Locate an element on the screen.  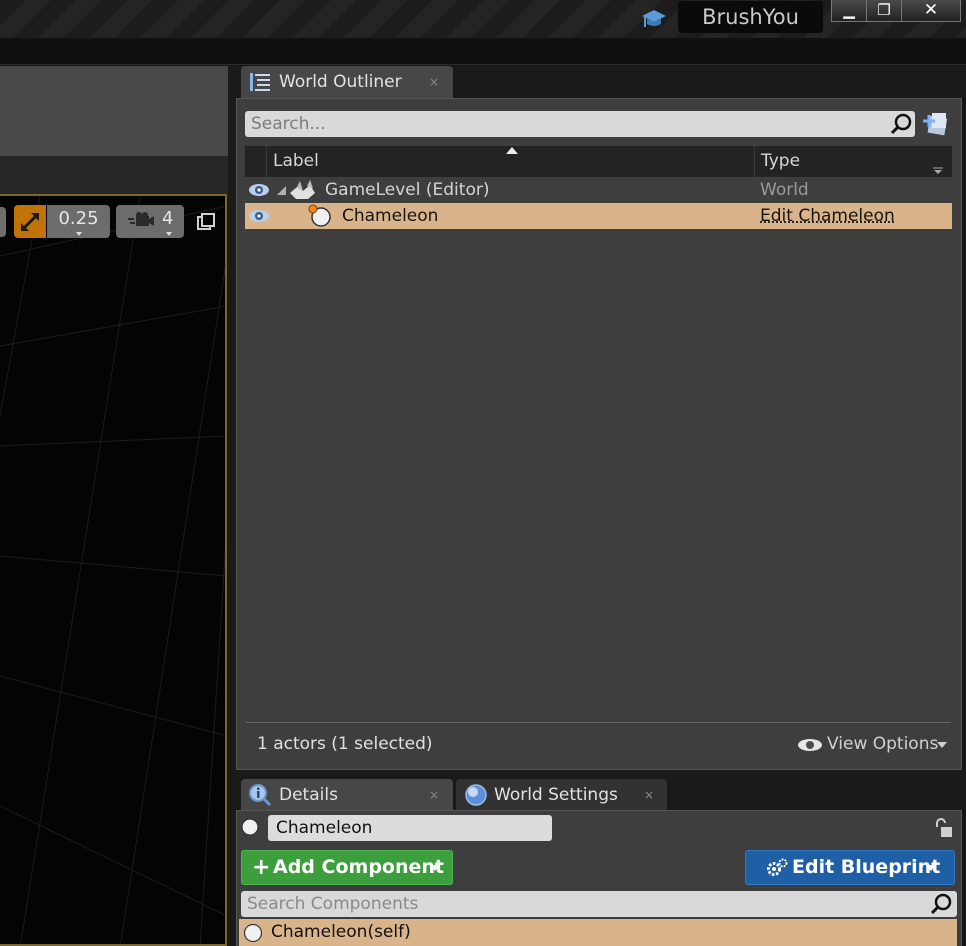
scale-icon is located at coordinates (30, 222).